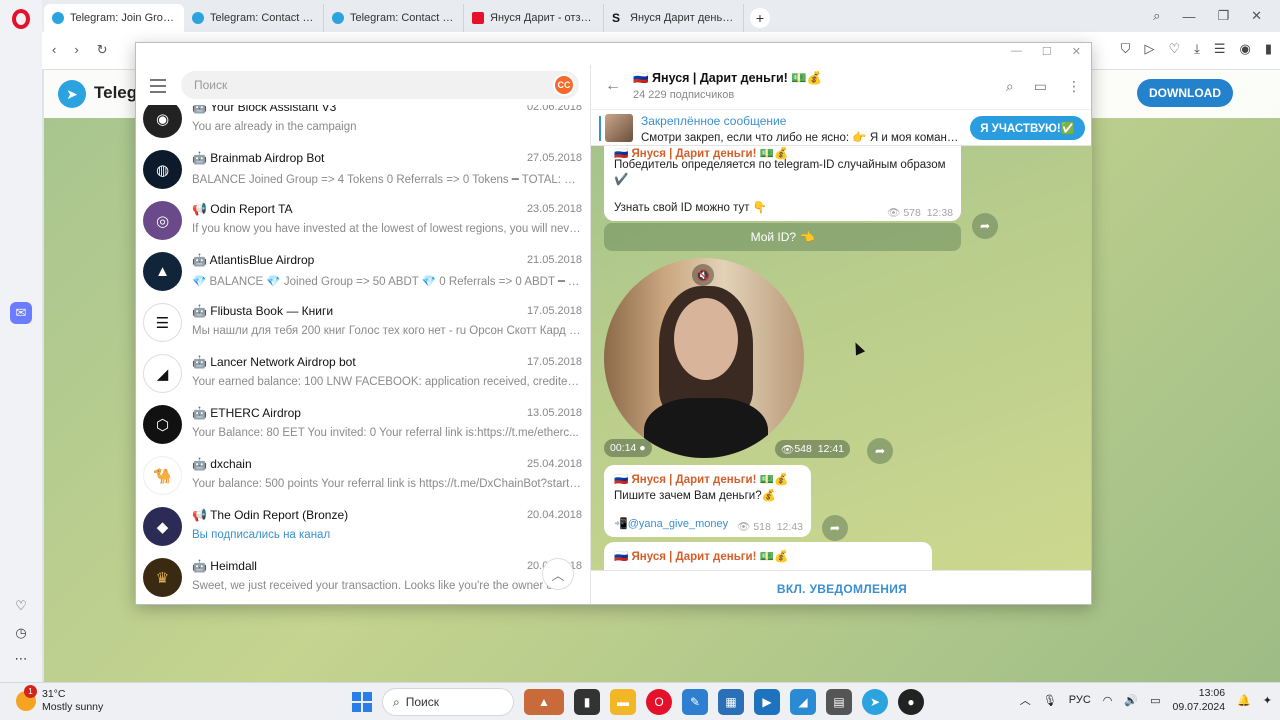 The width and height of the screenshot is (1280, 720). Describe the element at coordinates (760, 18) in the screenshot. I see `new-tab-button: +` at that location.